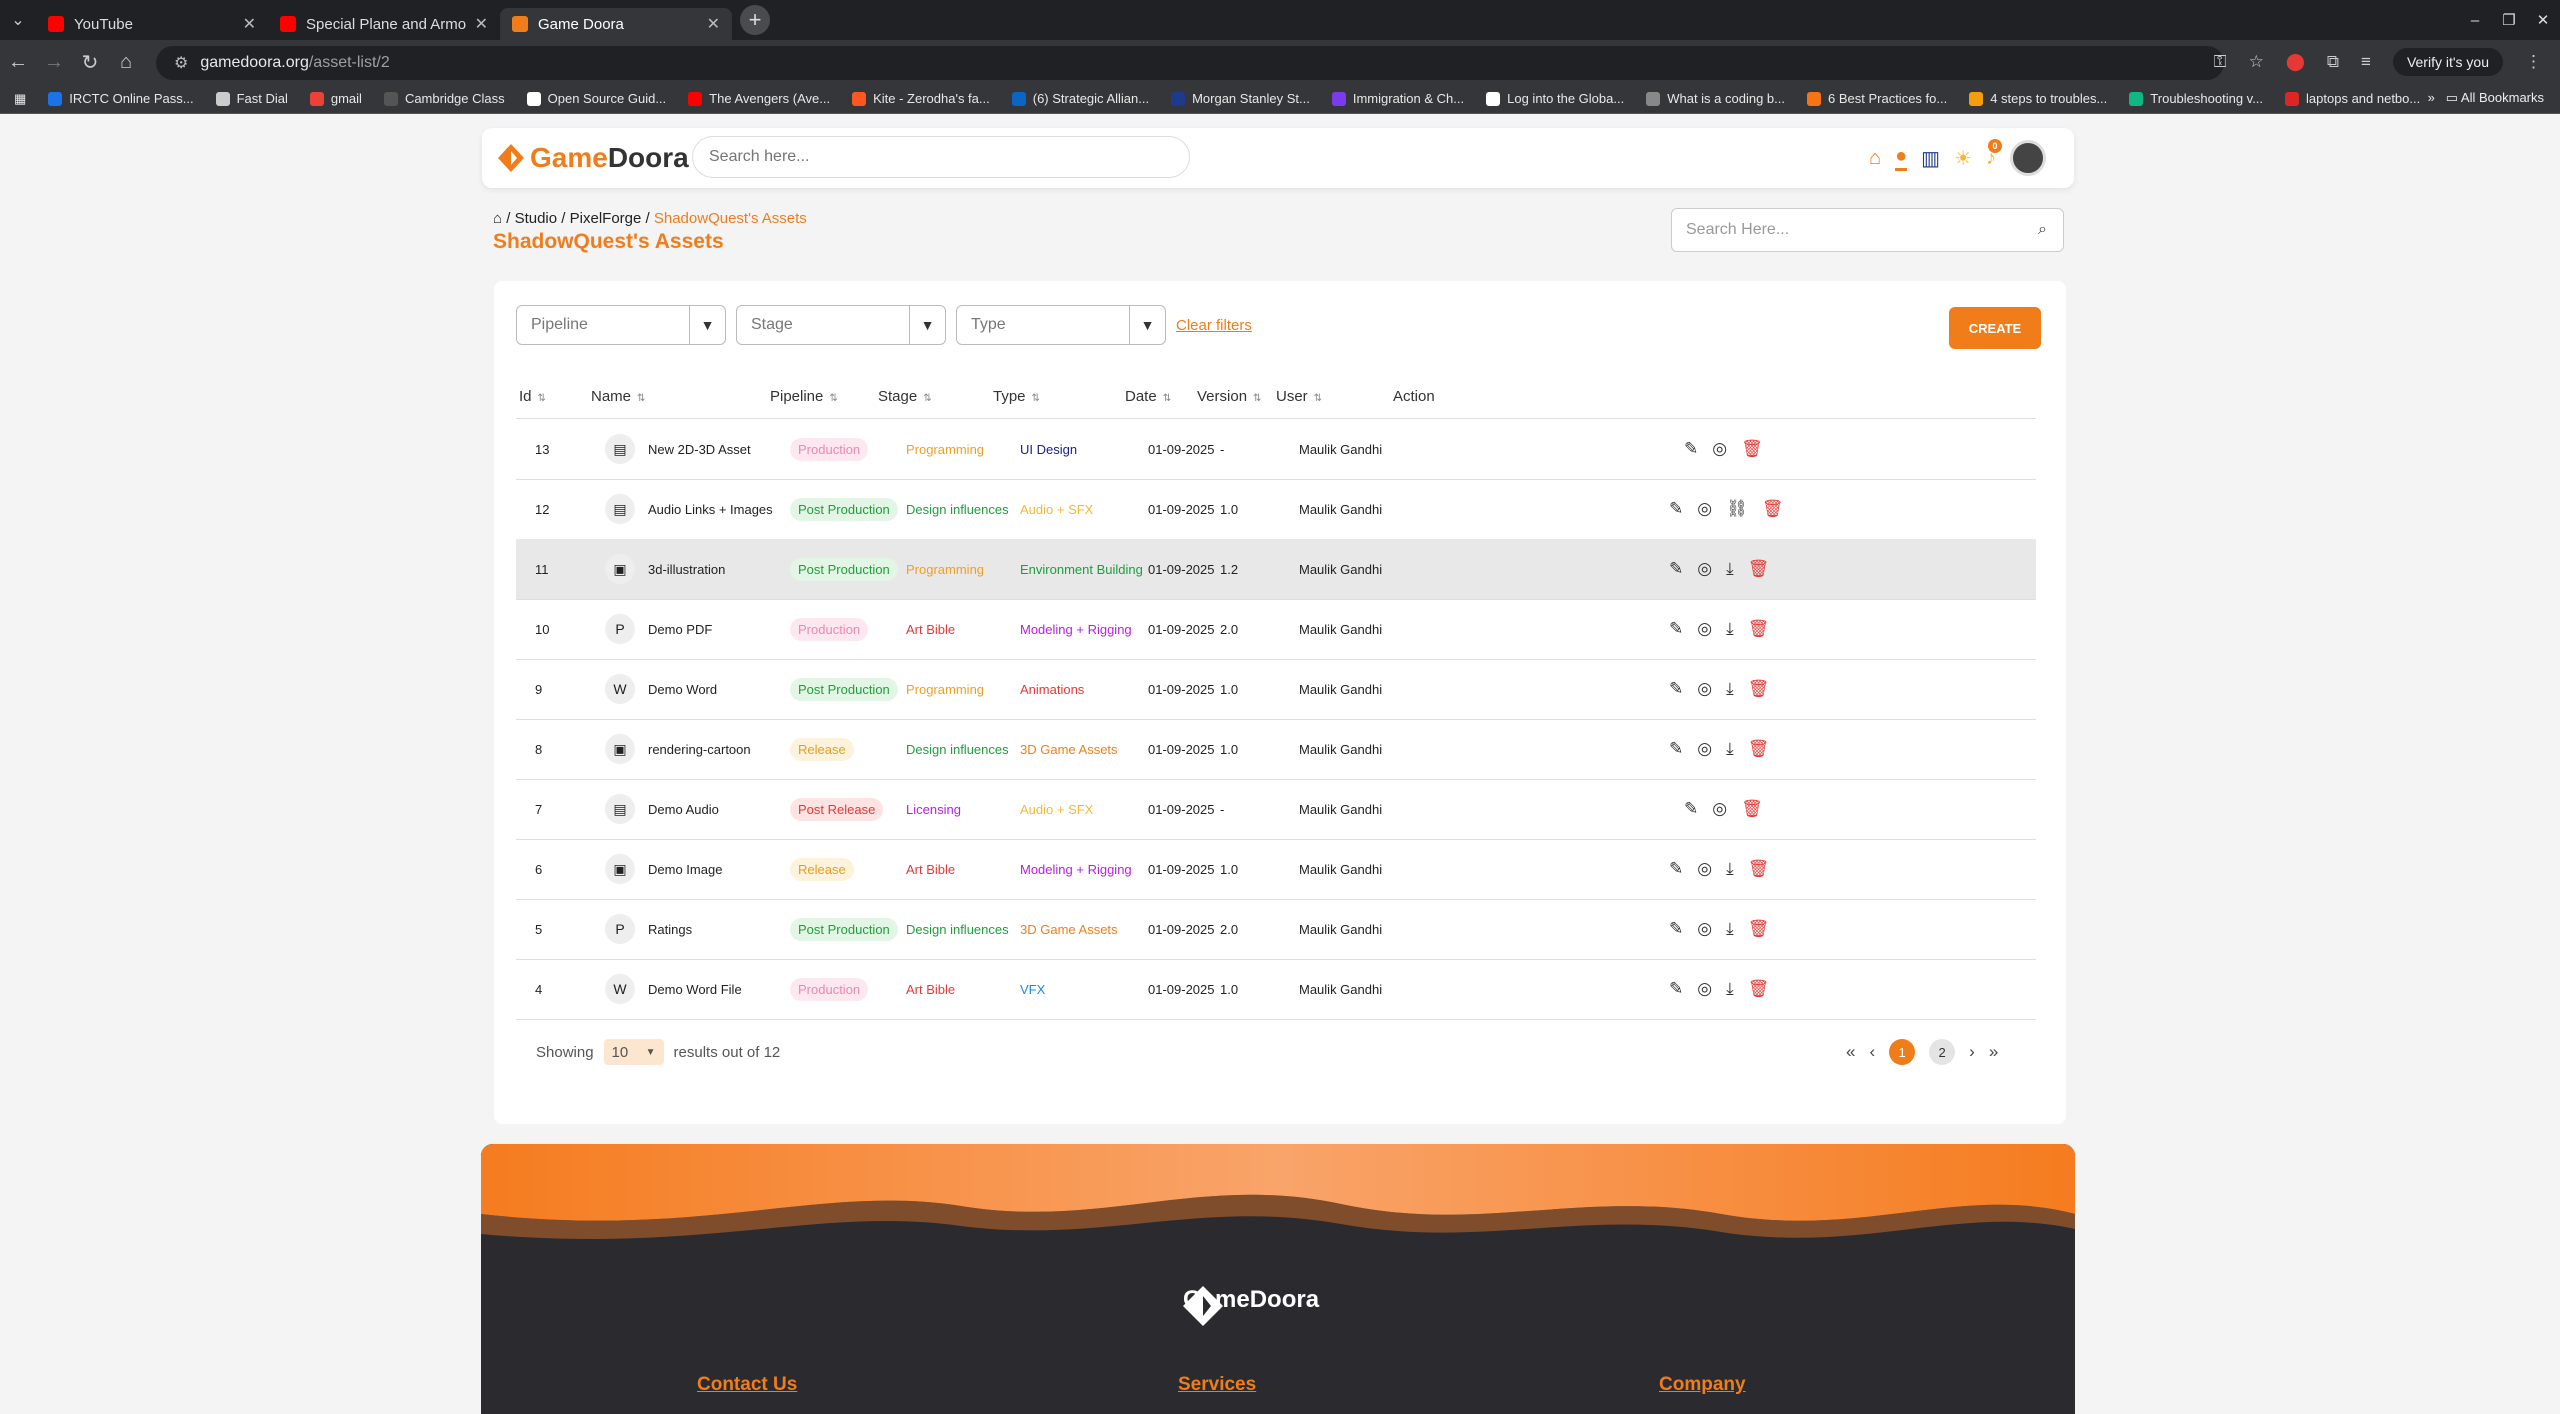 The height and width of the screenshot is (1414, 2560). Describe the element at coordinates (2486, 98) in the screenshot. I see `all-bookmarks: » ▭ All Bookmarks` at that location.